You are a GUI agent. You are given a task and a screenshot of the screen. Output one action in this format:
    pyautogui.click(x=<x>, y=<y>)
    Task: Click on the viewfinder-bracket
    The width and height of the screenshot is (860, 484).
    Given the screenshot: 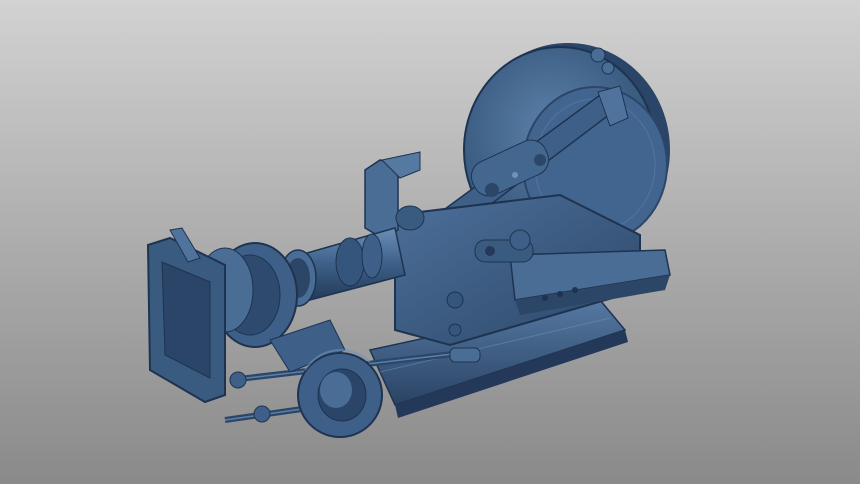 What is the action you would take?
    pyautogui.click(x=394, y=195)
    